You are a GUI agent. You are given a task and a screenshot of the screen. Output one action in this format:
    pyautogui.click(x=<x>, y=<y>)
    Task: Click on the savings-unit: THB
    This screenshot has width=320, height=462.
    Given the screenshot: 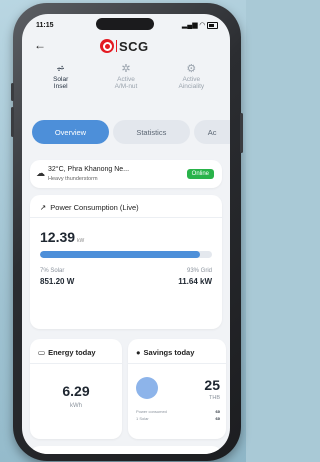 What is the action you would take?
    pyautogui.click(x=214, y=398)
    